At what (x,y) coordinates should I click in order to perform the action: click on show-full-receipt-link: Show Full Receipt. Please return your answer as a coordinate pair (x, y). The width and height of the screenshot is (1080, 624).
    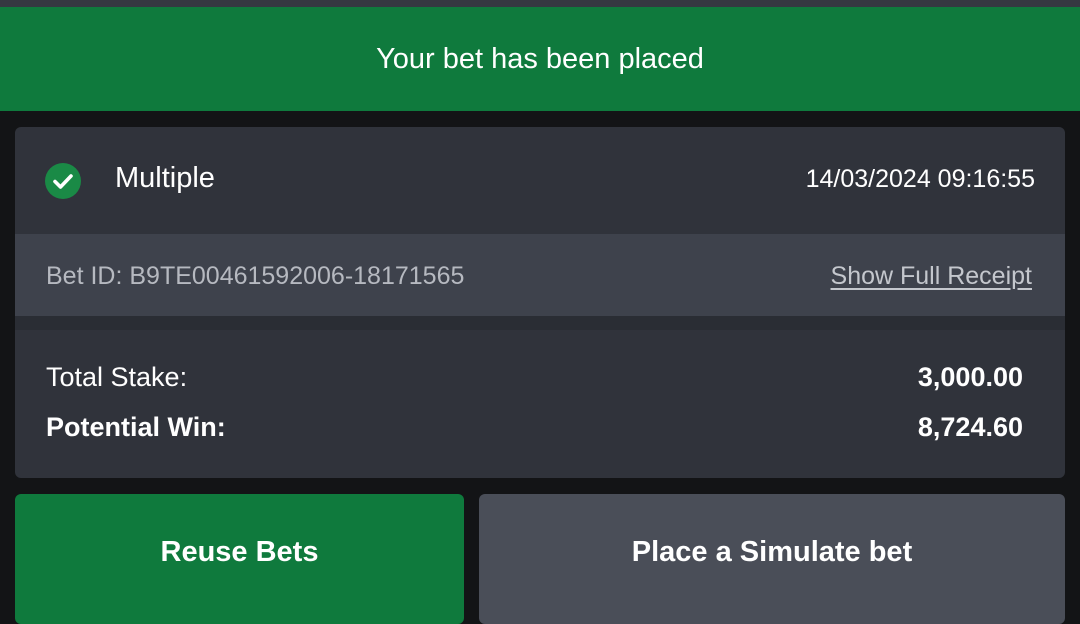
    Looking at the image, I should click on (931, 276).